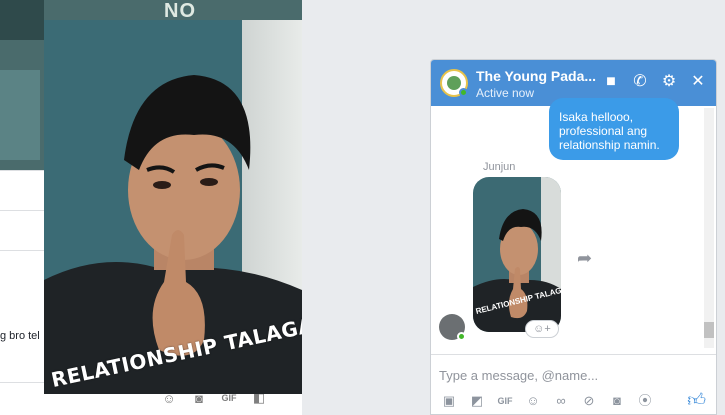 The image size is (725, 415). Describe the element at coordinates (669, 82) in the screenshot. I see `gear-icon: ⚙` at that location.